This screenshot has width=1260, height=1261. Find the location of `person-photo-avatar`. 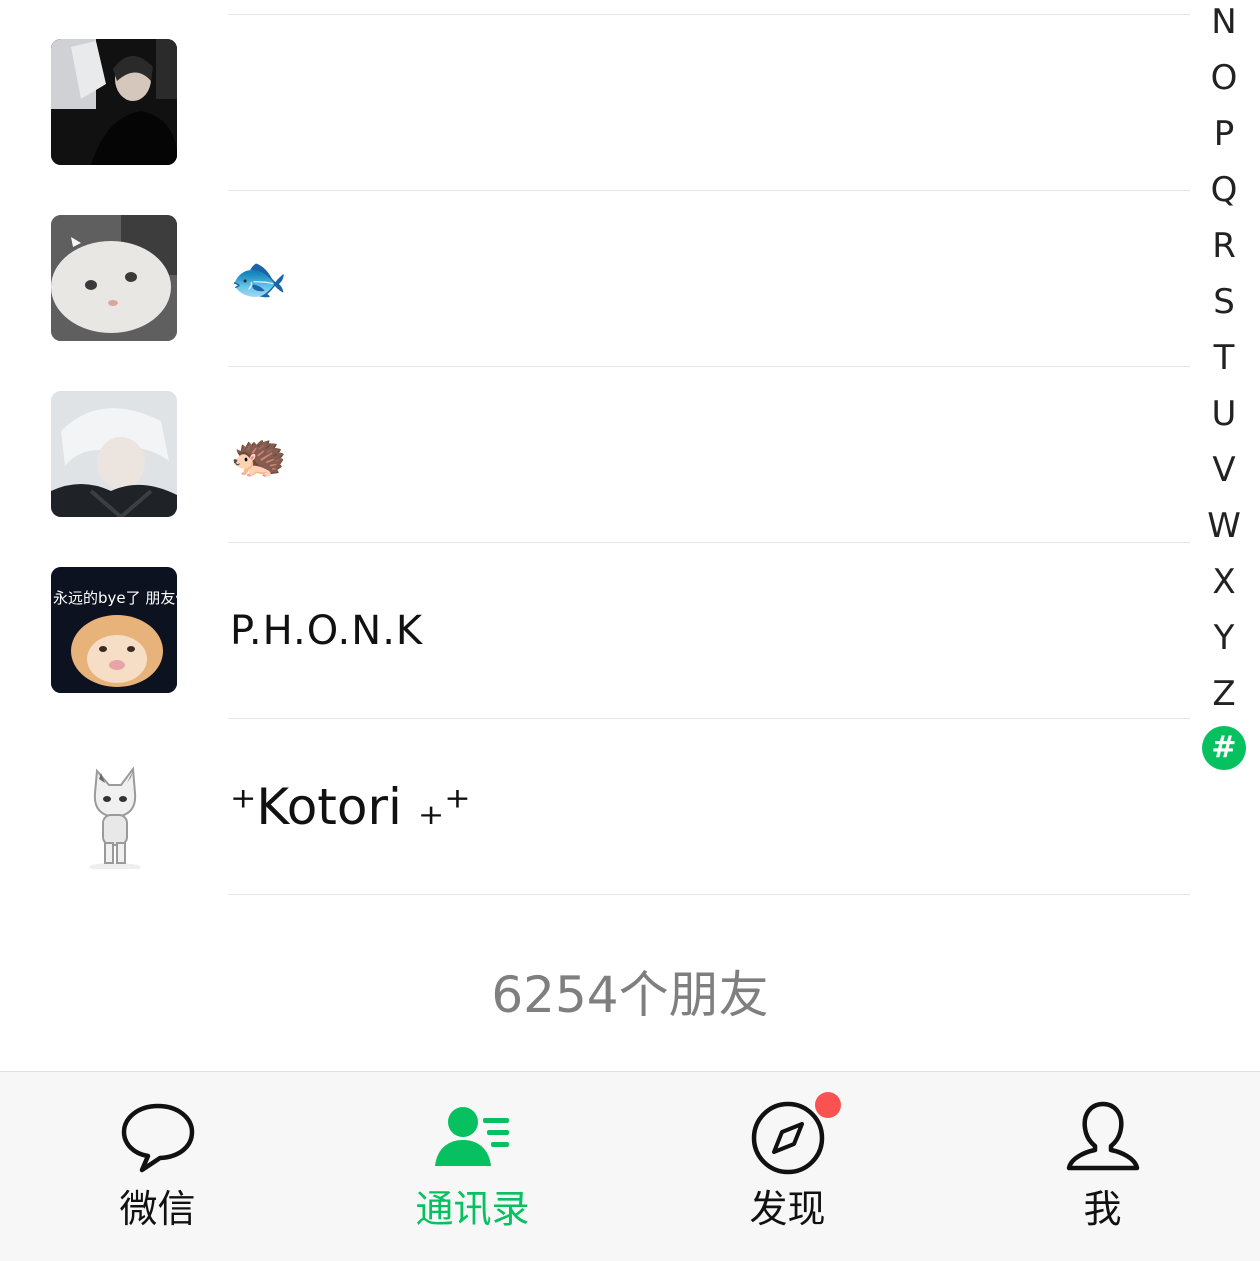

person-photo-avatar is located at coordinates (114, 102).